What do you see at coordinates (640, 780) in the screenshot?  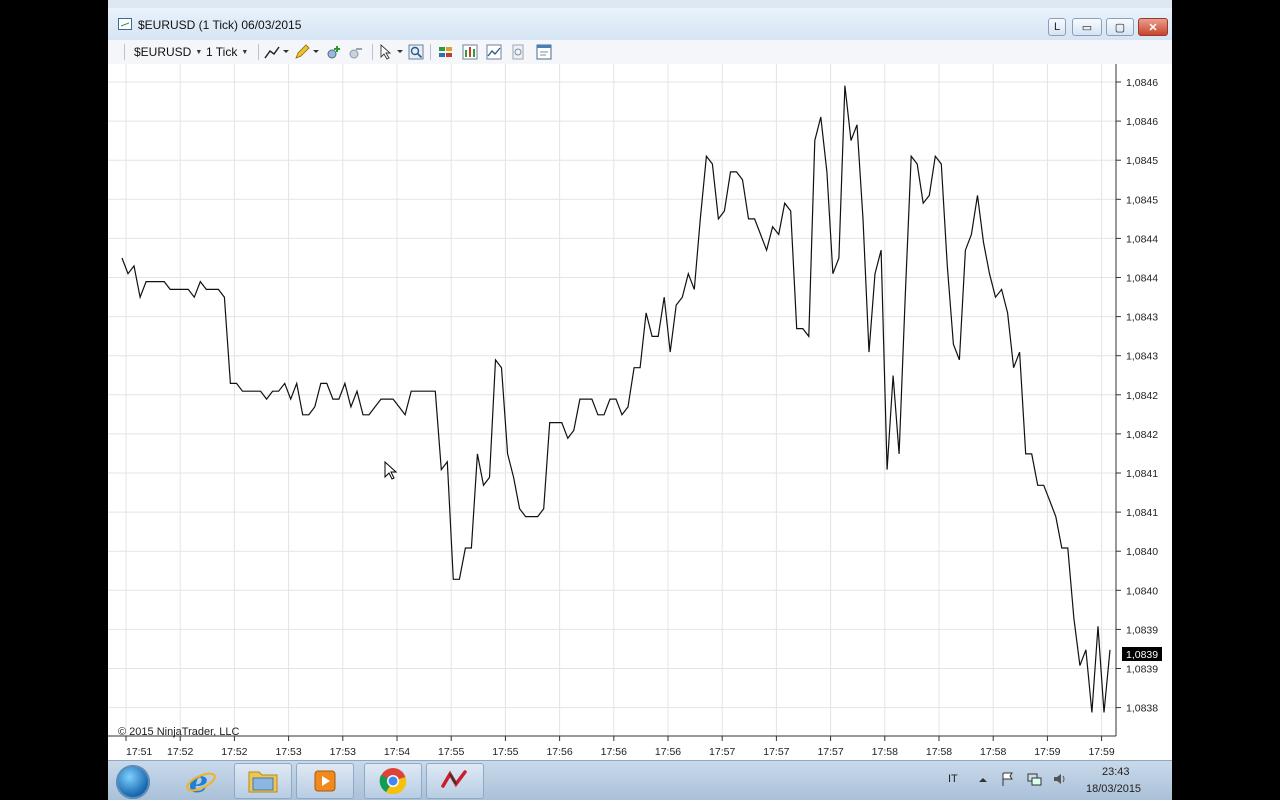 I see `taskbar: e IT 23:43 18/03/2015` at bounding box center [640, 780].